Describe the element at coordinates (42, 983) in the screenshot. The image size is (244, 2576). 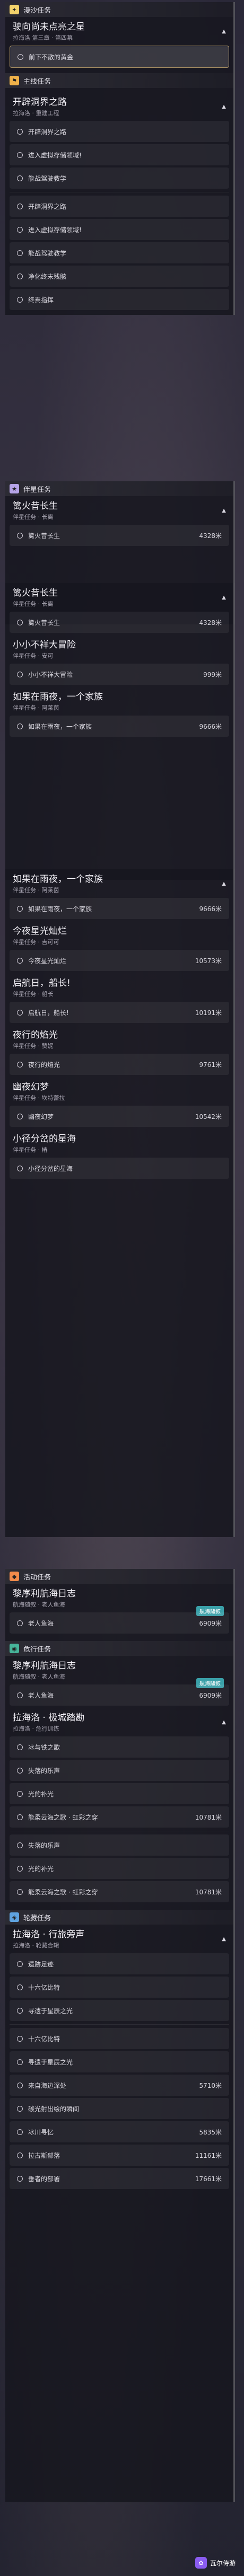
I see `quest-title: 启航日，船长!` at that location.